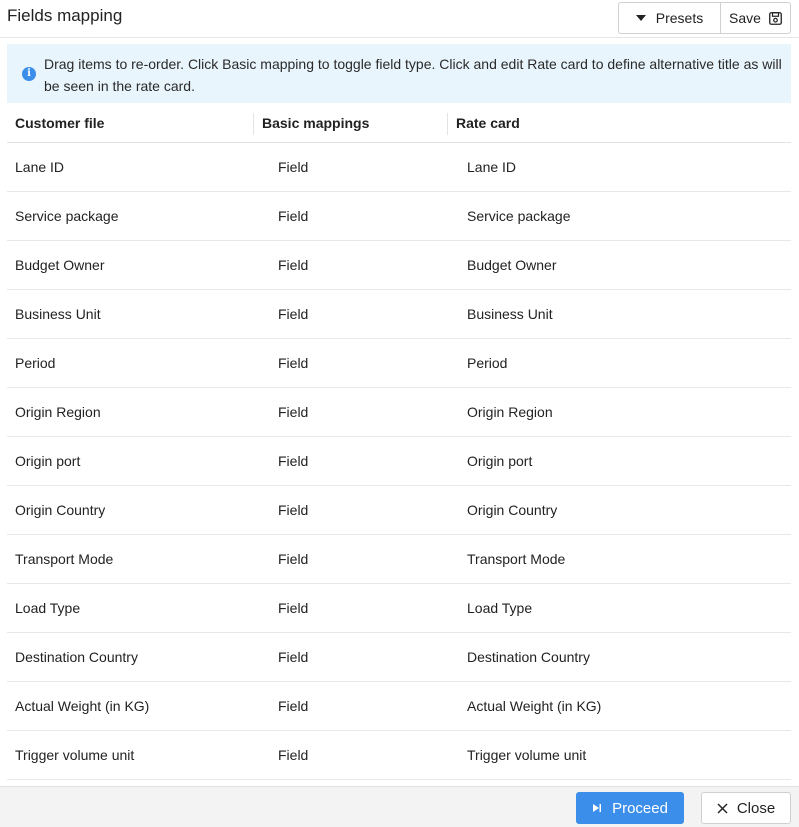 The height and width of the screenshot is (827, 799). I want to click on table-row: Budget Owner Field Budget Owner, so click(399, 265).